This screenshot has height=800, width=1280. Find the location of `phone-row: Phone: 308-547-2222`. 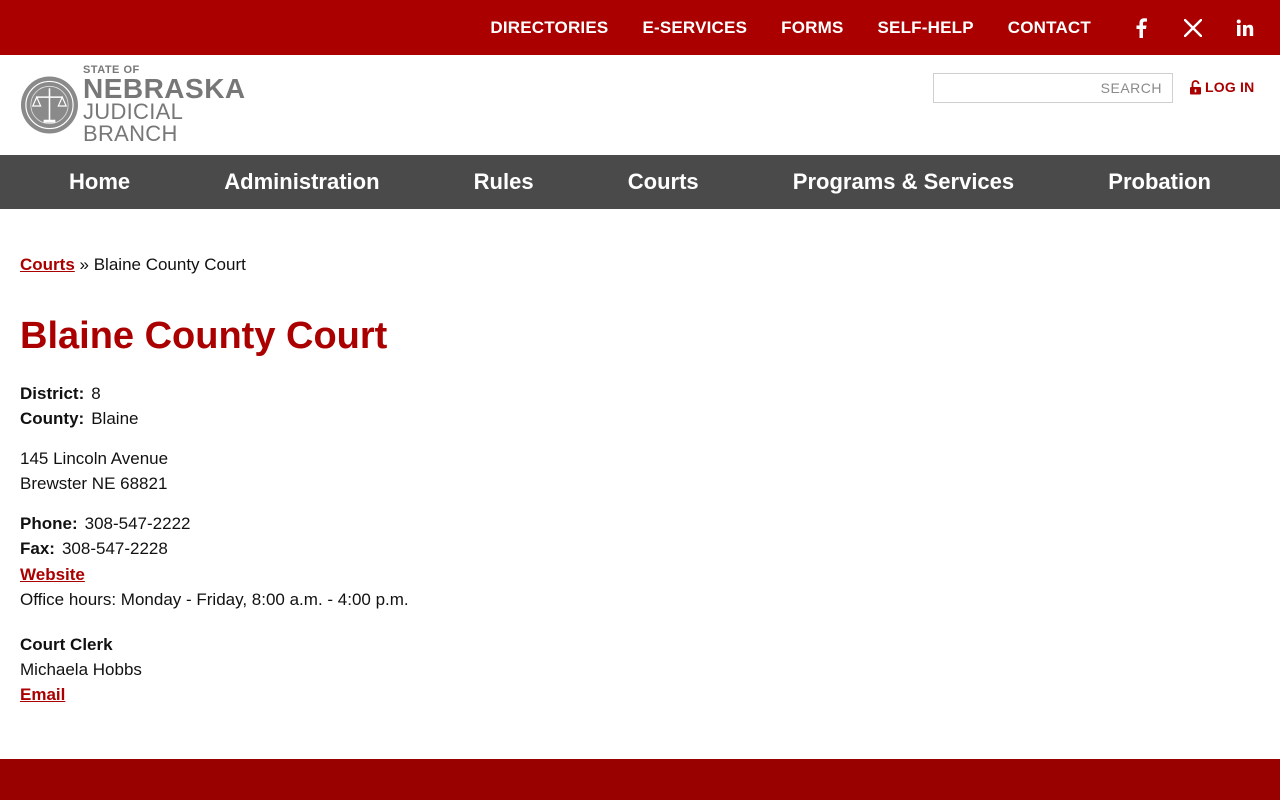

phone-row: Phone: 308-547-2222 is located at coordinates (105, 524).